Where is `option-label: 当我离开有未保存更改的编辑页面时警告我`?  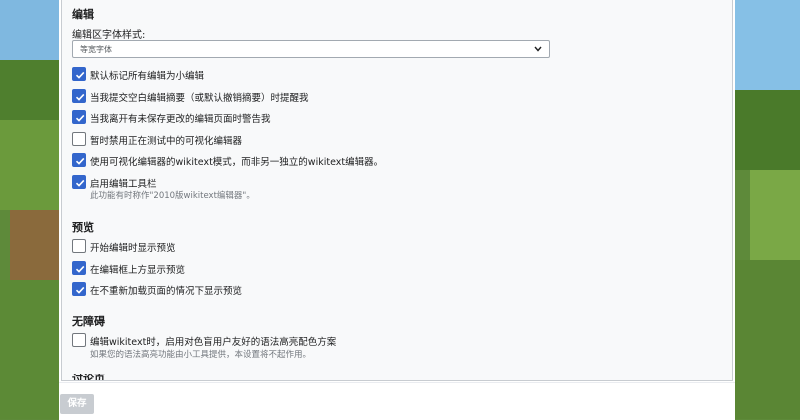 option-label: 当我离开有未保存更改的编辑页面时警告我 is located at coordinates (180, 119).